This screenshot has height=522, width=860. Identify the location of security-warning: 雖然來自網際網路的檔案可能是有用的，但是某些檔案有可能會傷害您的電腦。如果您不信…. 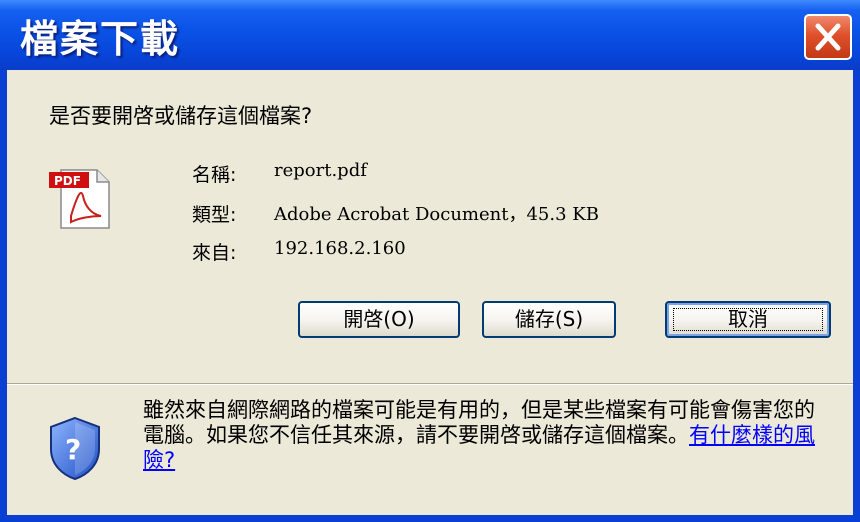
(488, 435).